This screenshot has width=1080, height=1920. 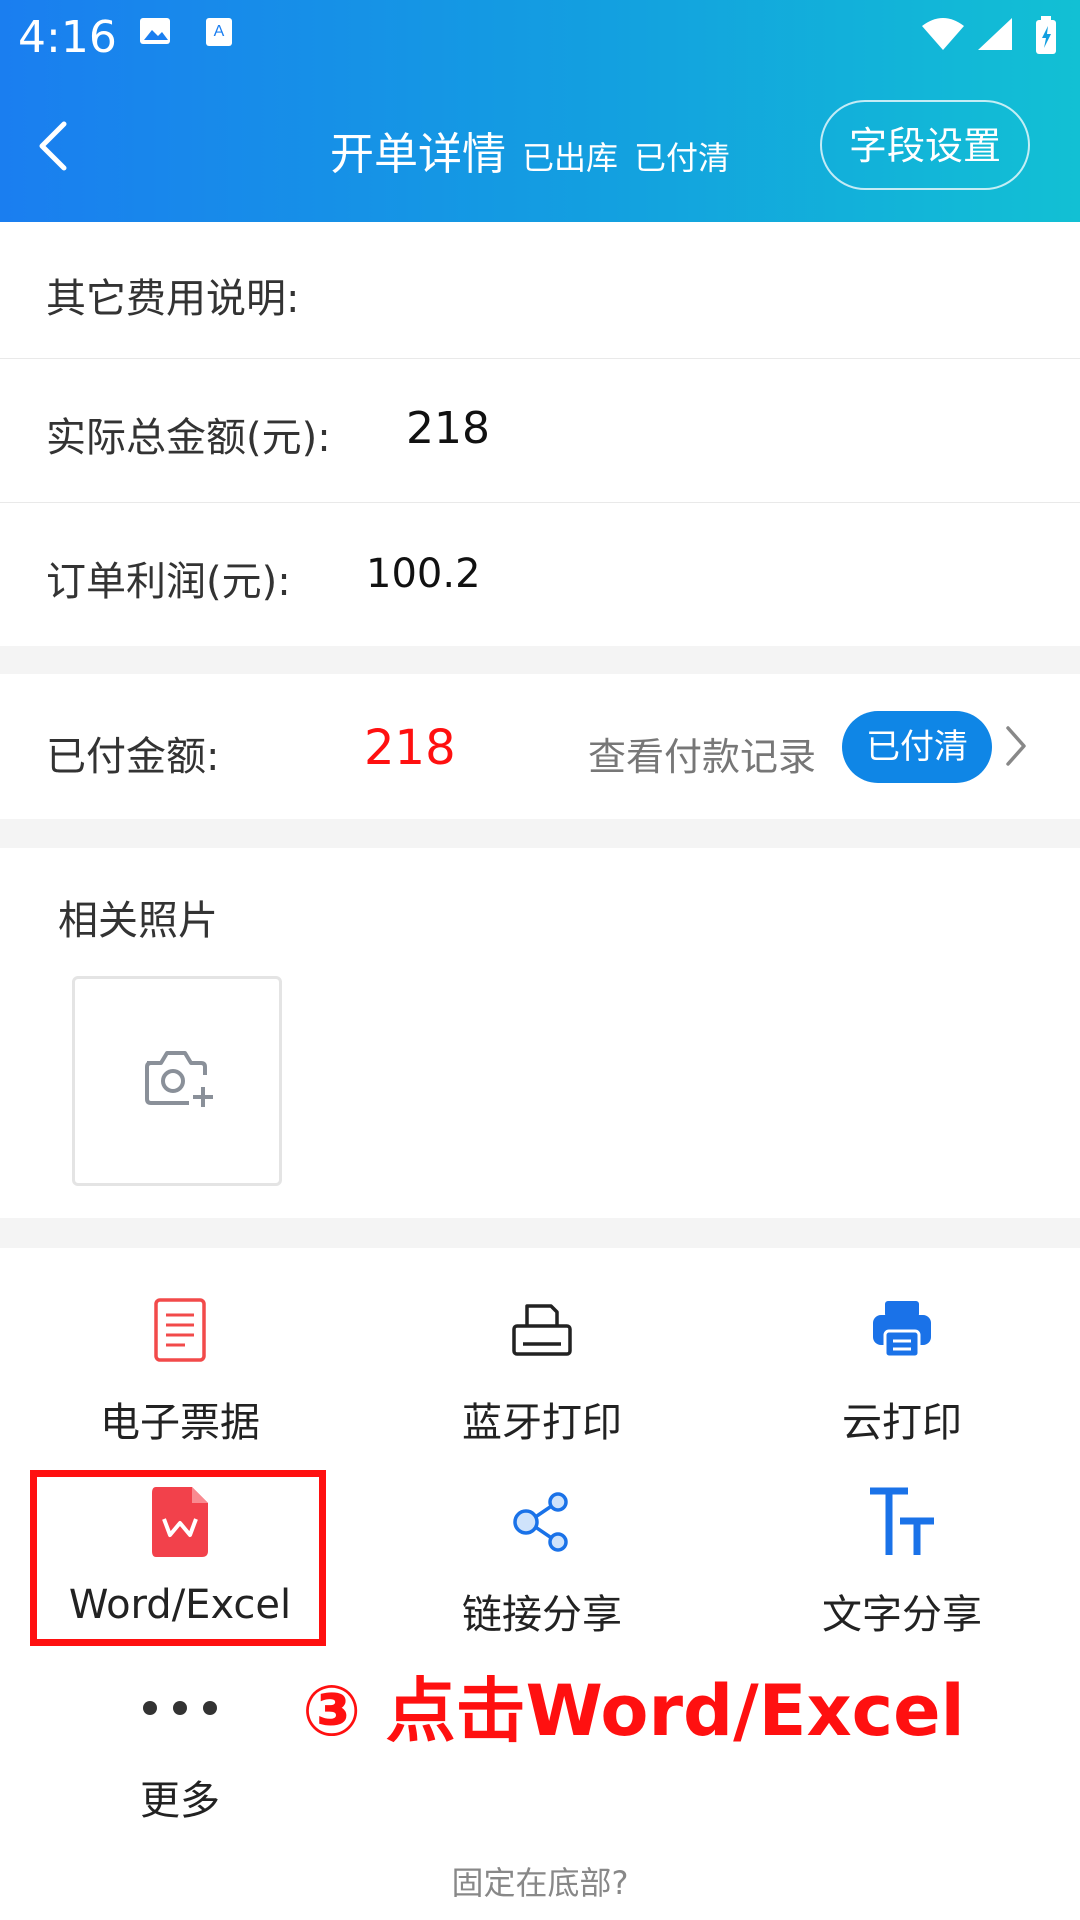 What do you see at coordinates (173, 299) in the screenshot?
I see `other-fees-label: 其它费用说明:` at bounding box center [173, 299].